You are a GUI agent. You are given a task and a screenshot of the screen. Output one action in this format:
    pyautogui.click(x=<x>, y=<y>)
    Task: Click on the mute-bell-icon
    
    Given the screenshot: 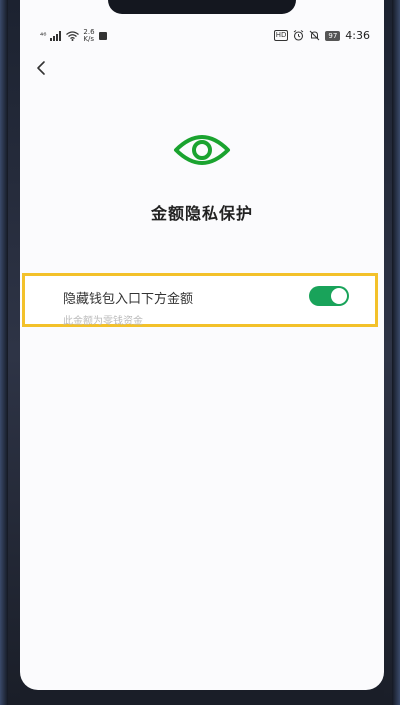 What is the action you would take?
    pyautogui.click(x=314, y=35)
    